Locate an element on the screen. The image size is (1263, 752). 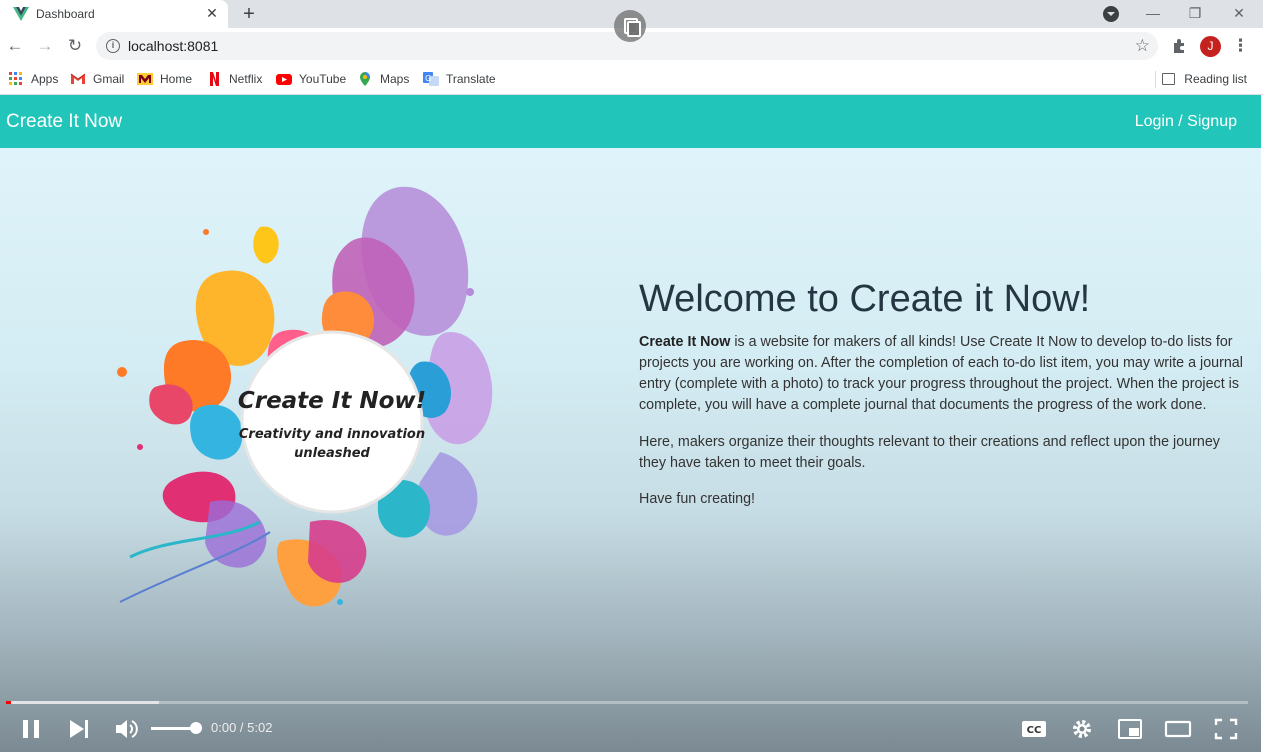
pause-button is located at coordinates (34, 729).